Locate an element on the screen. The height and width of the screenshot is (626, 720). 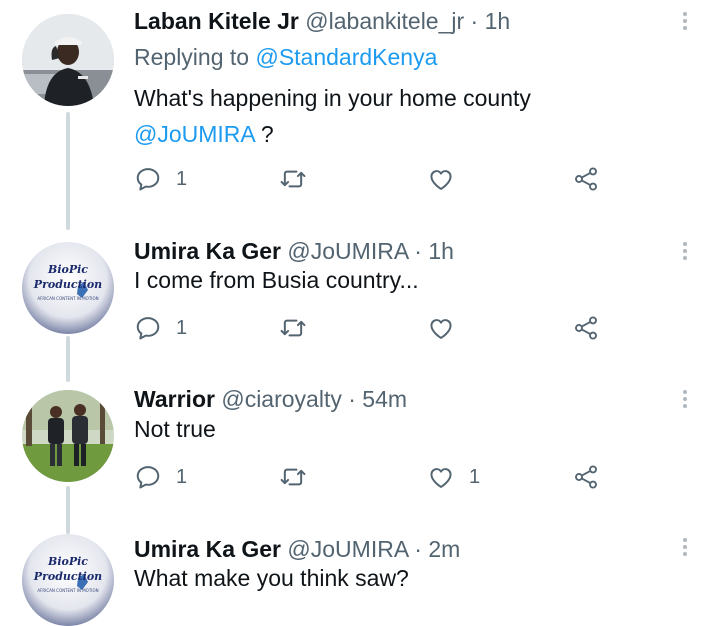
mention-link: @JoUMIRA is located at coordinates (194, 134).